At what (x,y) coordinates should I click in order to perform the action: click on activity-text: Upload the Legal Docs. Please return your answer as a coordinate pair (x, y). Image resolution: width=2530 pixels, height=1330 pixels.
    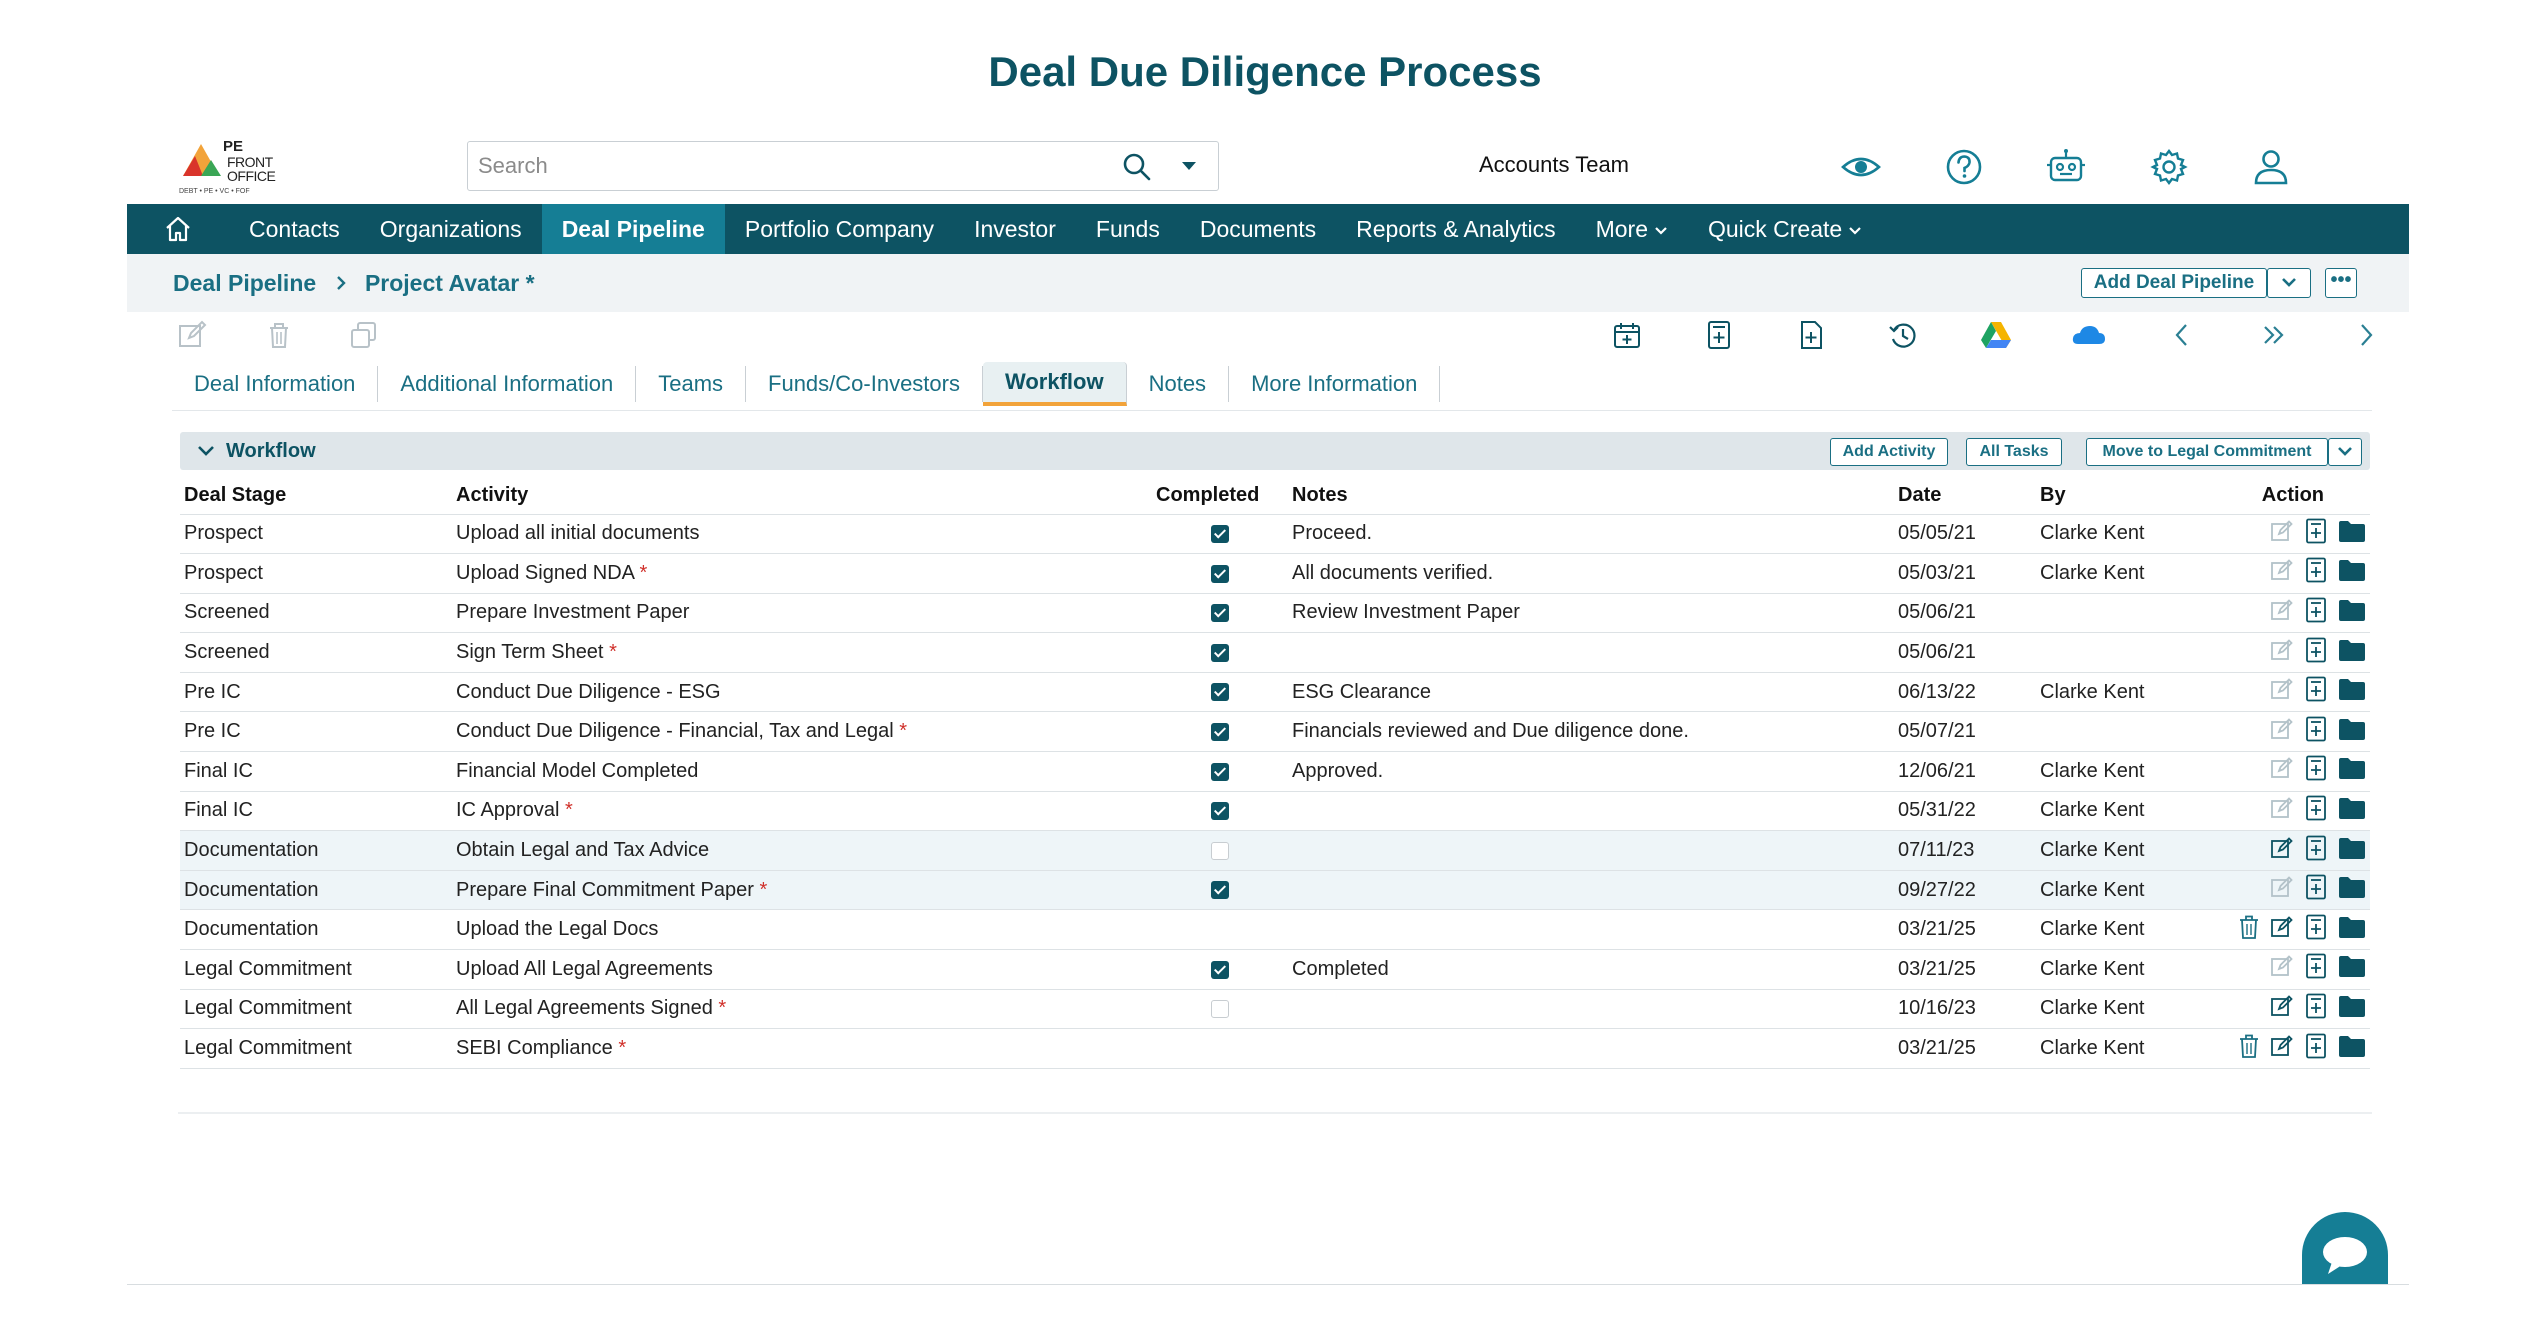
    Looking at the image, I should click on (557, 929).